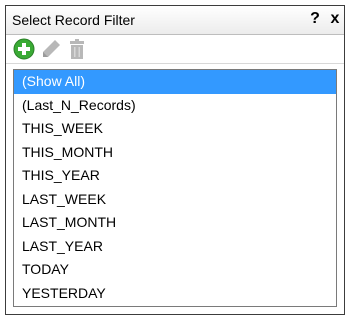 The width and height of the screenshot is (350, 320). I want to click on list-item: (Show All), so click(175, 82).